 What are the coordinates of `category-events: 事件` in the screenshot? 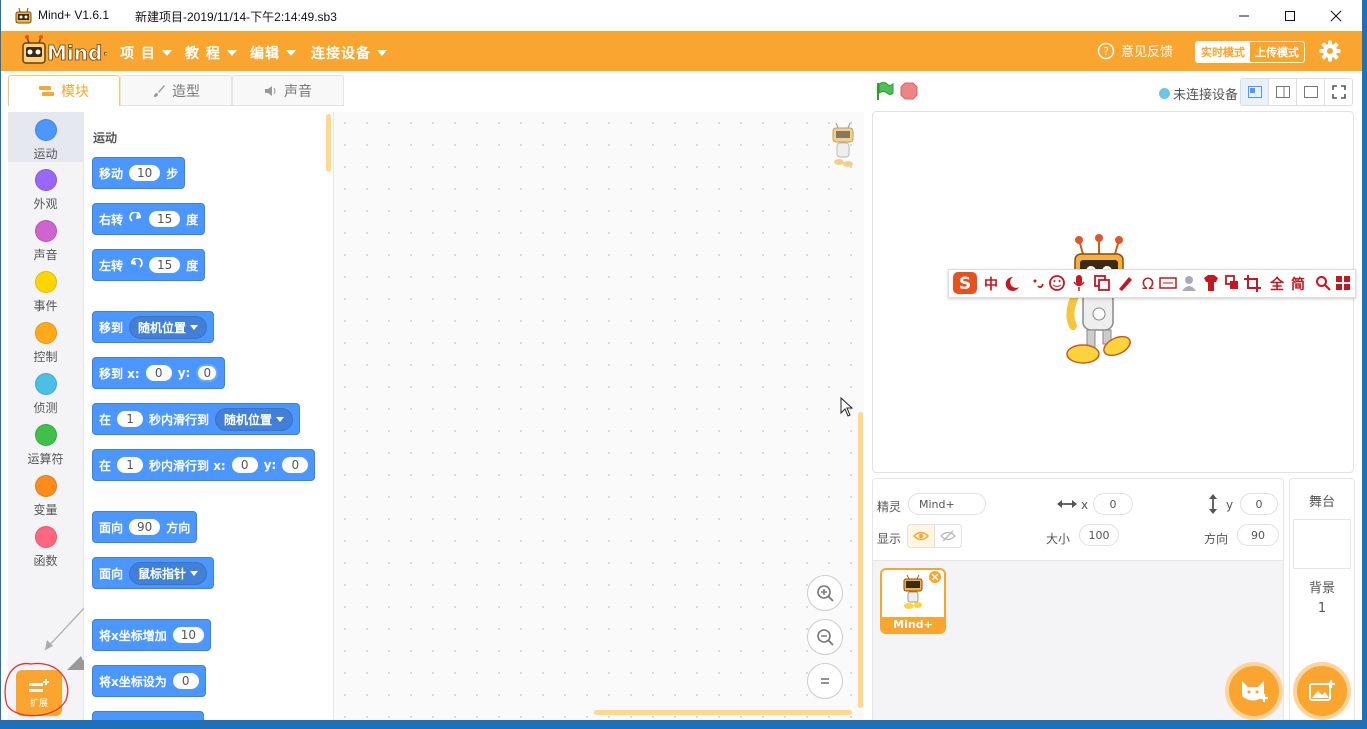 It's located at (45, 289).